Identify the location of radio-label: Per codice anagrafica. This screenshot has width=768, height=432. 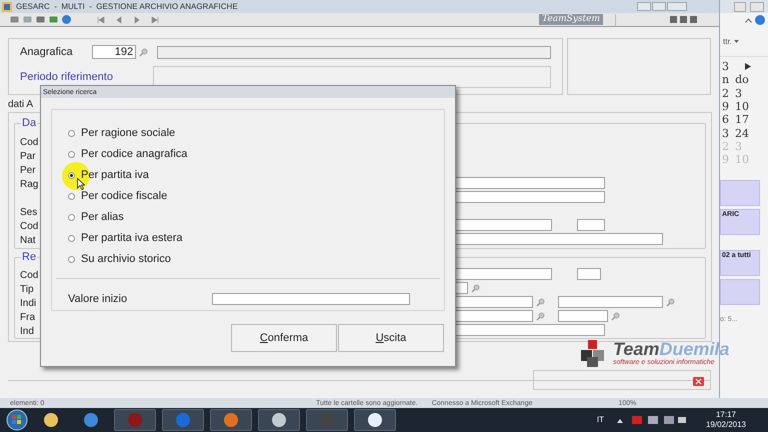
(134, 154).